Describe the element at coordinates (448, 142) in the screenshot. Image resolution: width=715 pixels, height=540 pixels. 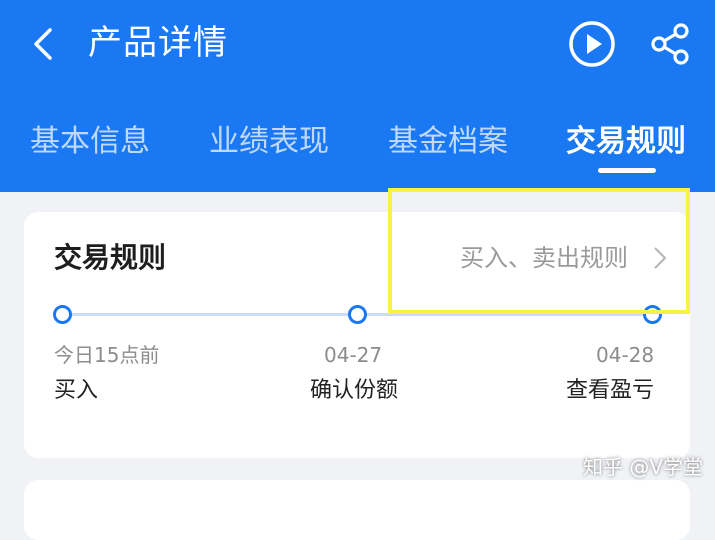
I see `tab-fund-profile: 基金档案` at that location.